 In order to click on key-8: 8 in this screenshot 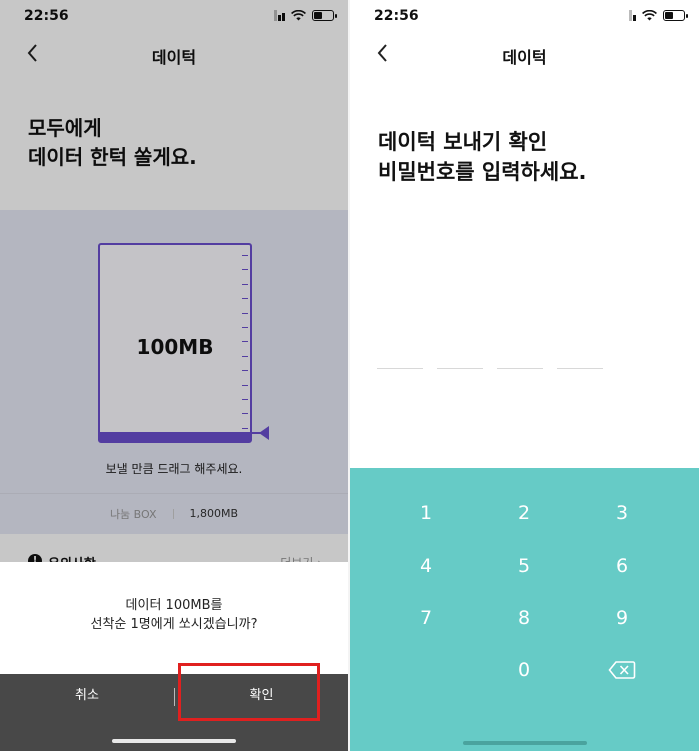, I will do `click(524, 618)`.